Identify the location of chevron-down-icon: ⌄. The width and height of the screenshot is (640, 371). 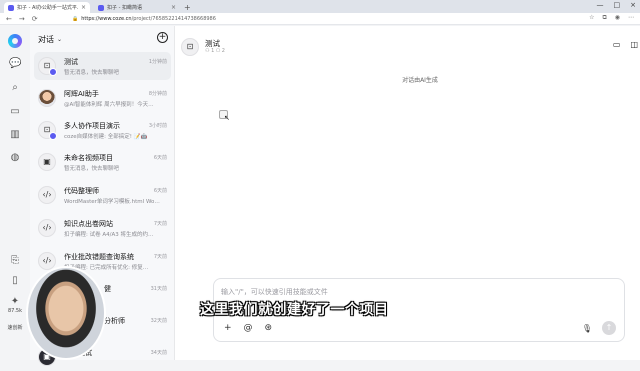
(59, 39).